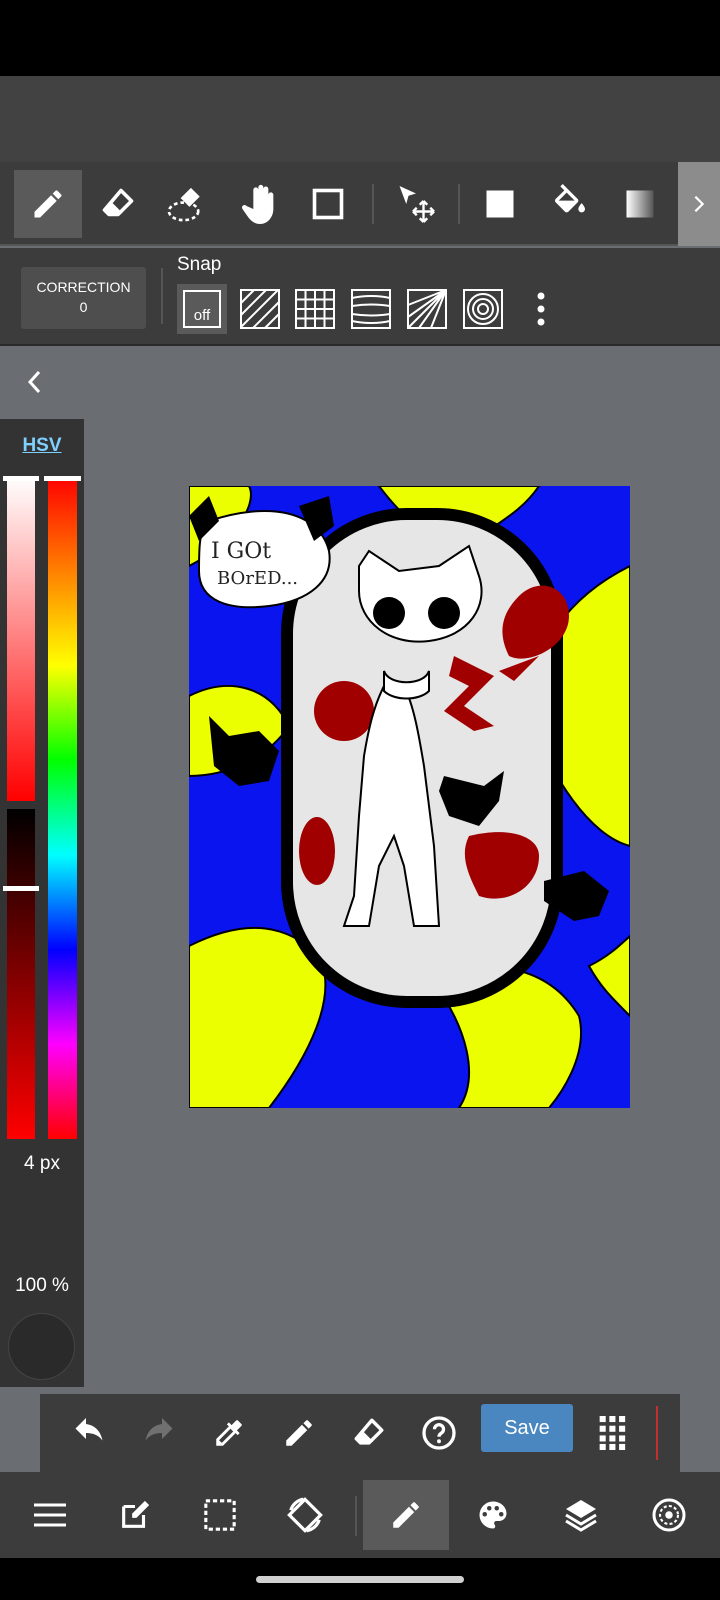 Image resolution: width=720 pixels, height=1600 pixels. I want to click on selection-button, so click(220, 1515).